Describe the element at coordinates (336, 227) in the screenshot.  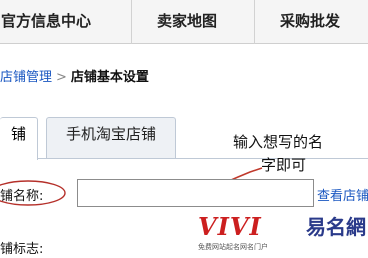
I see `watermark-chinese-text: 易名網` at that location.